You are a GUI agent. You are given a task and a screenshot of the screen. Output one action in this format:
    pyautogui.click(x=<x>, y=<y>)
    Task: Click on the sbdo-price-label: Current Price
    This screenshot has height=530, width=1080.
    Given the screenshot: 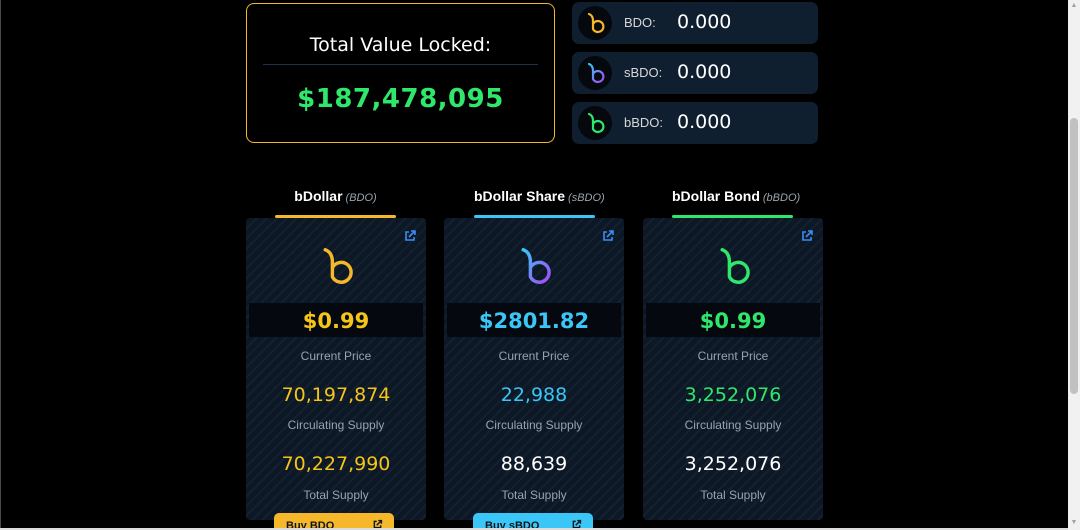 What is the action you would take?
    pyautogui.click(x=534, y=356)
    